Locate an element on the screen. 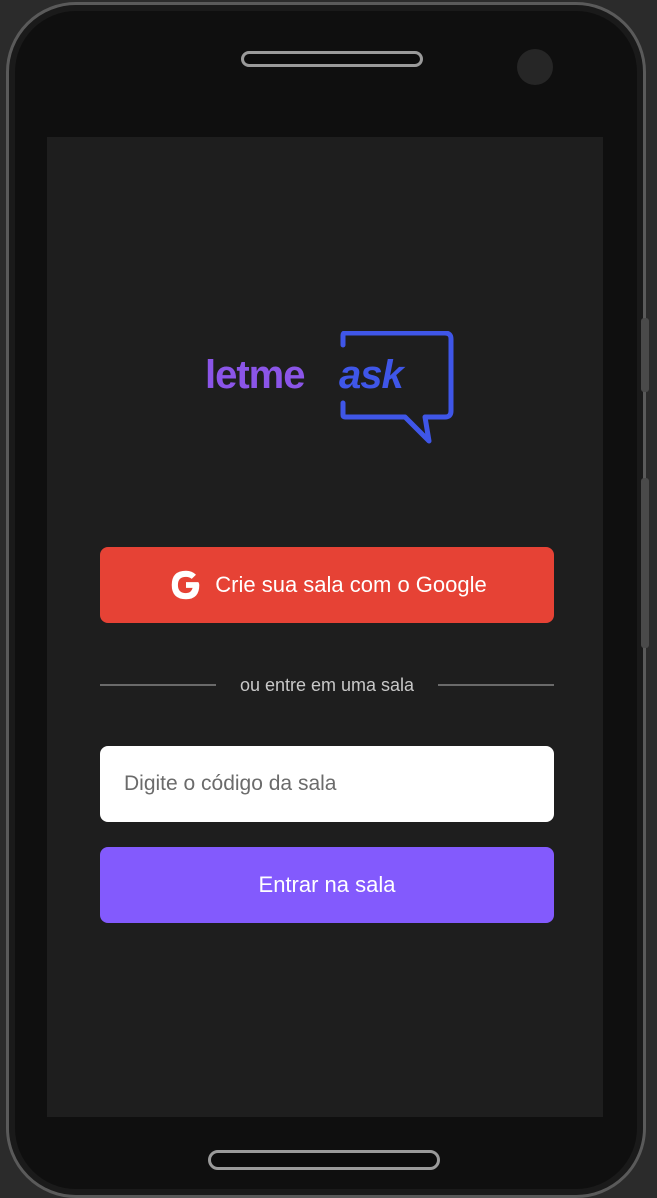 The width and height of the screenshot is (657, 1198). logo-ask-text: ask is located at coordinates (371, 375).